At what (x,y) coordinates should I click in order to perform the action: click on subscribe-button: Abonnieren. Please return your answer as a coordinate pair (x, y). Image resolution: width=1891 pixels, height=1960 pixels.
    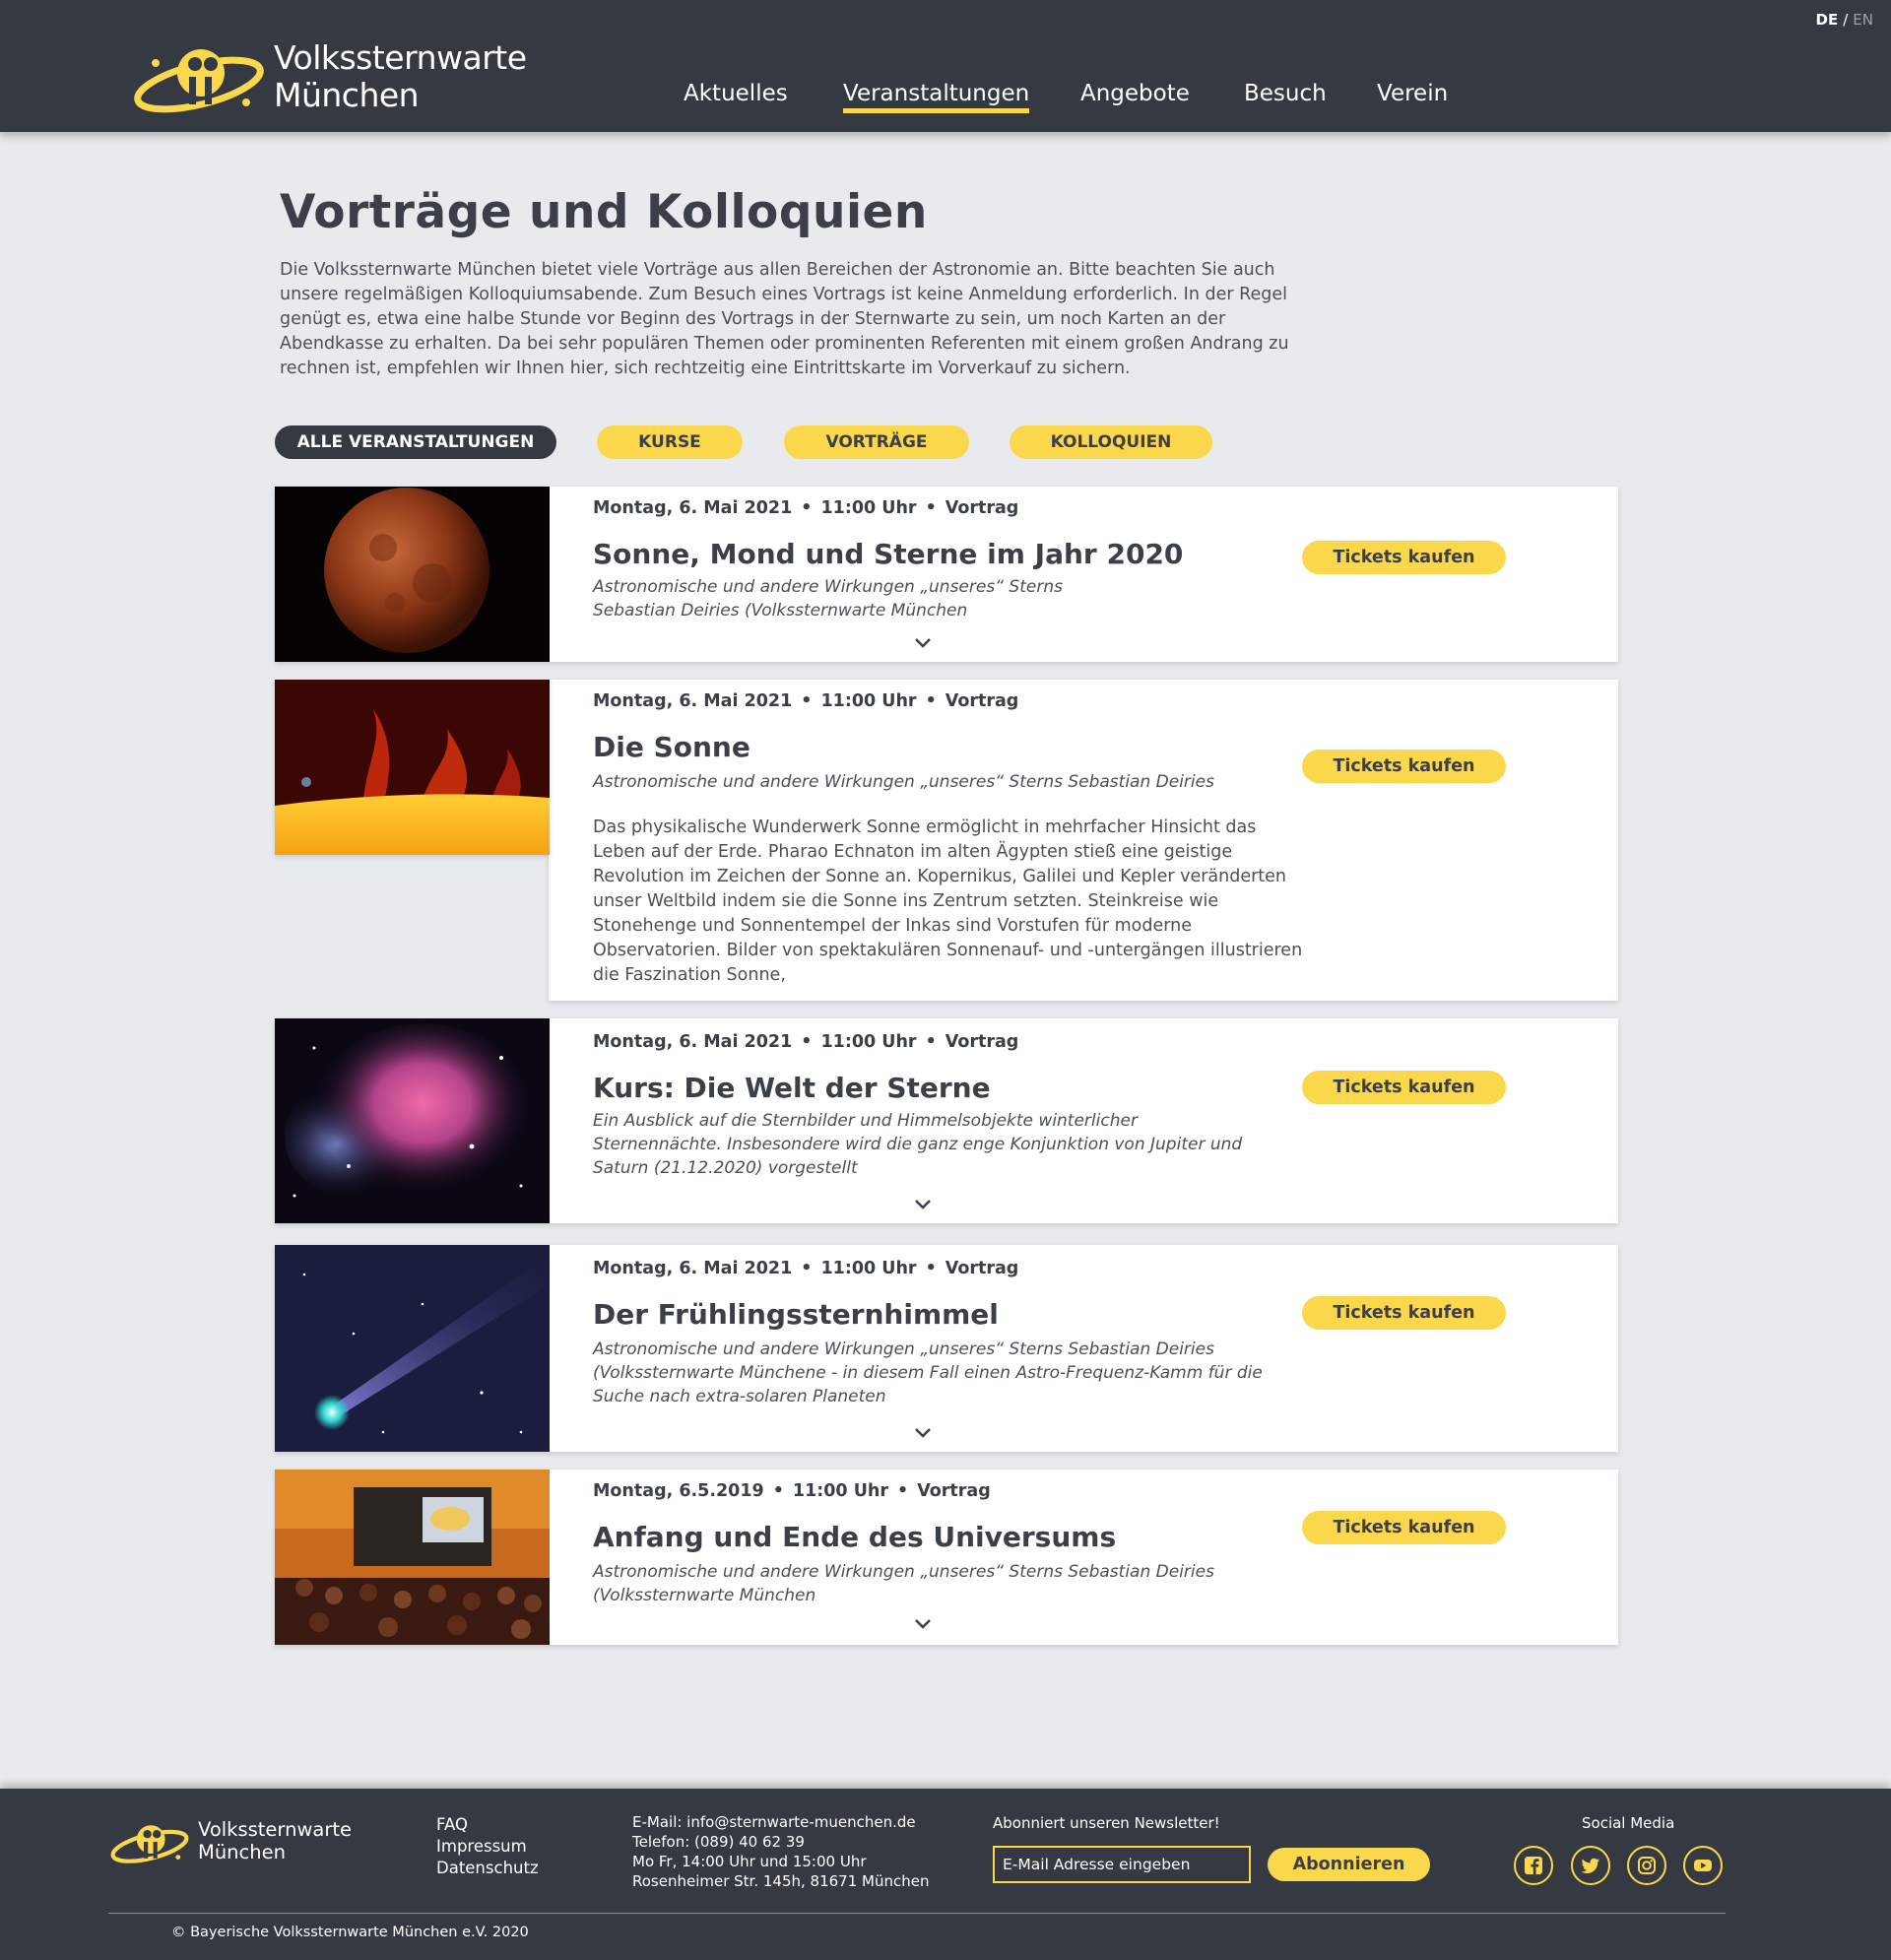
    Looking at the image, I should click on (1349, 1865).